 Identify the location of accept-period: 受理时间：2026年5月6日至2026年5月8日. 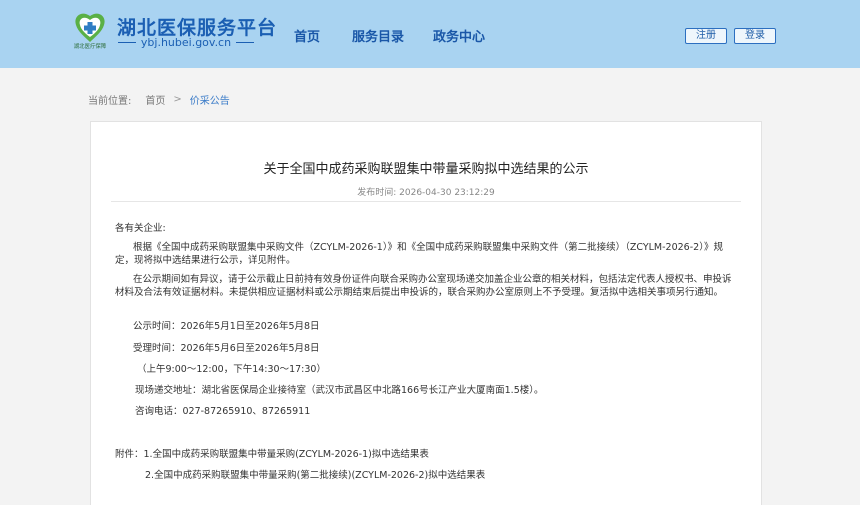
(226, 348).